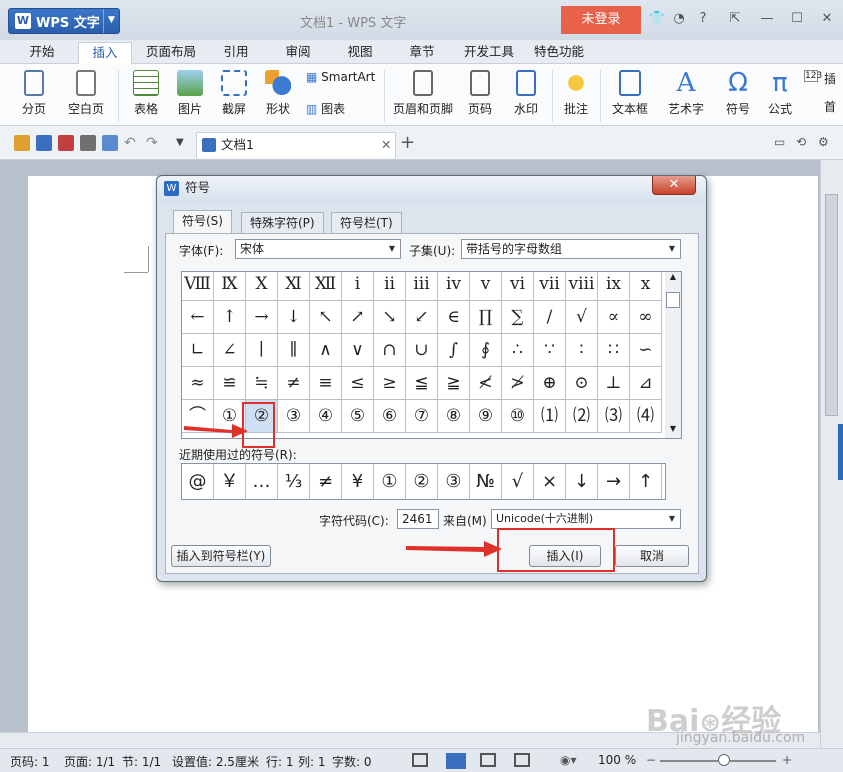 The image size is (843, 772). What do you see at coordinates (488, 760) in the screenshot?
I see `outline-view-icon` at bounding box center [488, 760].